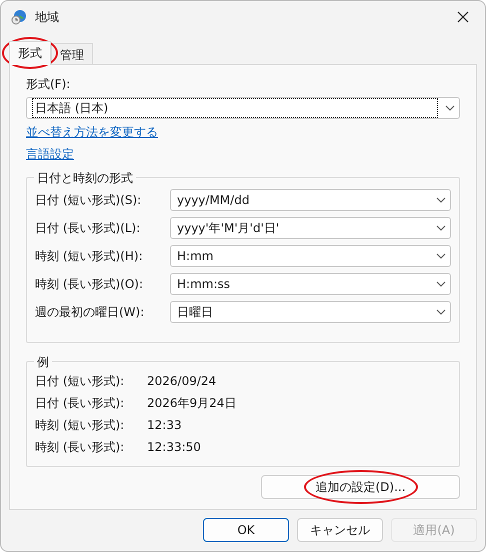 The height and width of the screenshot is (552, 486). Describe the element at coordinates (174, 447) in the screenshot. I see `example-value: 12:33:50` at that location.